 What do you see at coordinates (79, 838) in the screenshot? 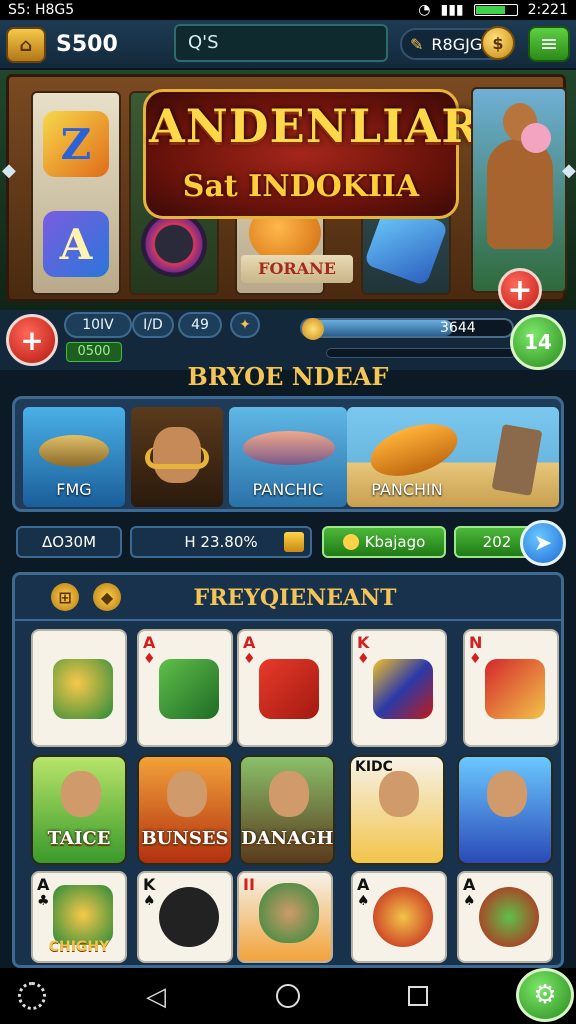
I see `tile-label: TAICE` at bounding box center [79, 838].